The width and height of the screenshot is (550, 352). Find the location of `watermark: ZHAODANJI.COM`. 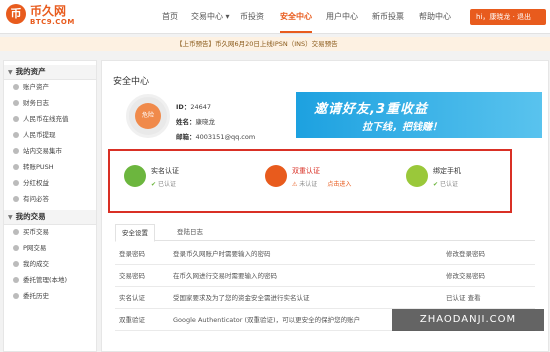

watermark: ZHAODANJI.COM is located at coordinates (468, 320).